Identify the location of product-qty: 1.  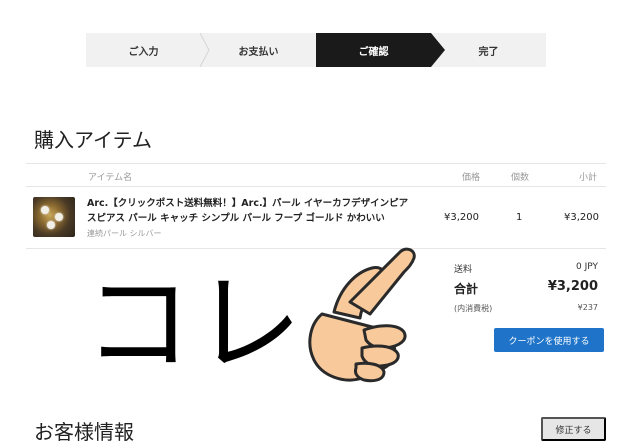
(519, 217).